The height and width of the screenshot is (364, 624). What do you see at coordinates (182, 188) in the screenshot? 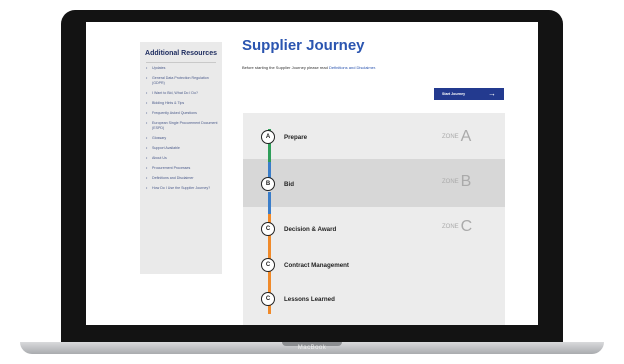
I see `sidebar-item-how-to-use: How Do I Use the Supplier Journey?` at bounding box center [182, 188].